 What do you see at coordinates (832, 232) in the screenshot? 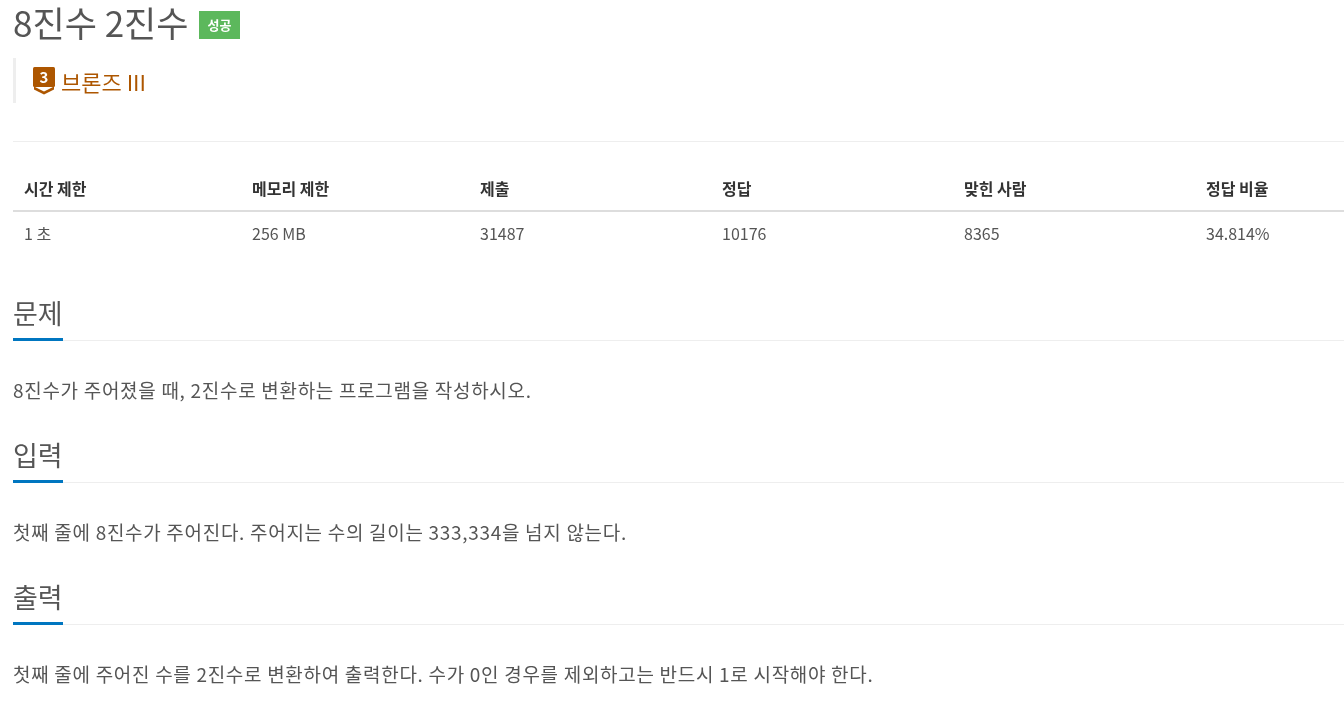
I see `table-cell: 10176` at bounding box center [832, 232].